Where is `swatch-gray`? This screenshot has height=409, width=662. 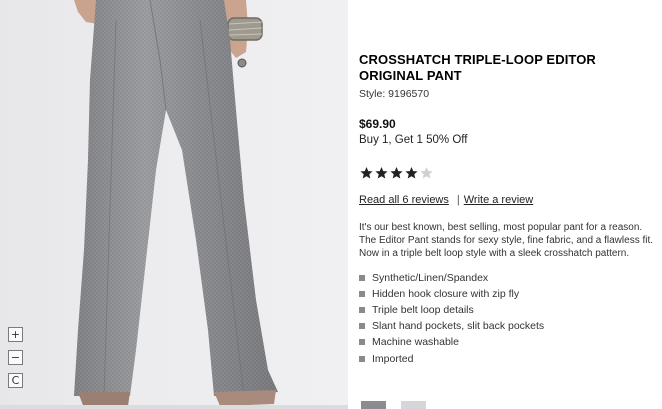 swatch-gray is located at coordinates (373, 405).